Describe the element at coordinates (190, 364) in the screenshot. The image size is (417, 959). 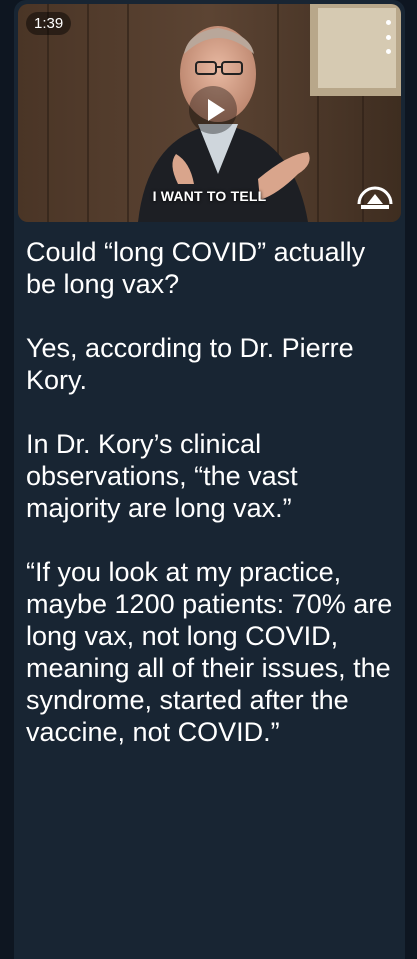
I see `message-paragraph: Yes, according to Dr. Pierre Kory.` at that location.